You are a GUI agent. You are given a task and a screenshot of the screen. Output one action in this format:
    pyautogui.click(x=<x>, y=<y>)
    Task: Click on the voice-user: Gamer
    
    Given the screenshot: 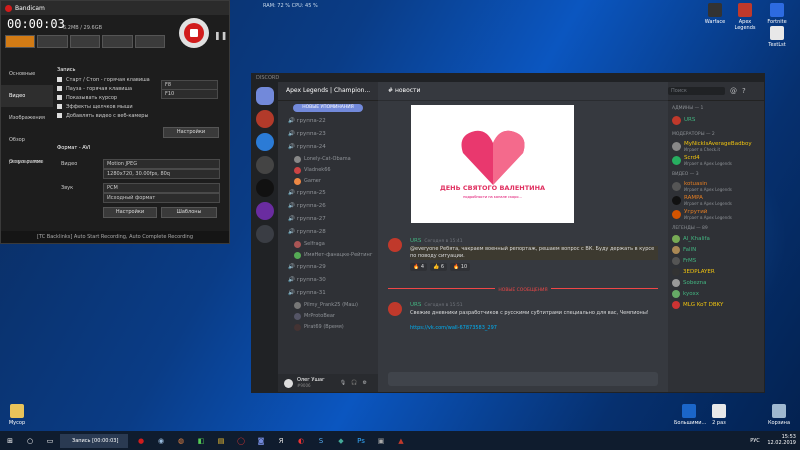 What is the action you would take?
    pyautogui.click(x=328, y=181)
    